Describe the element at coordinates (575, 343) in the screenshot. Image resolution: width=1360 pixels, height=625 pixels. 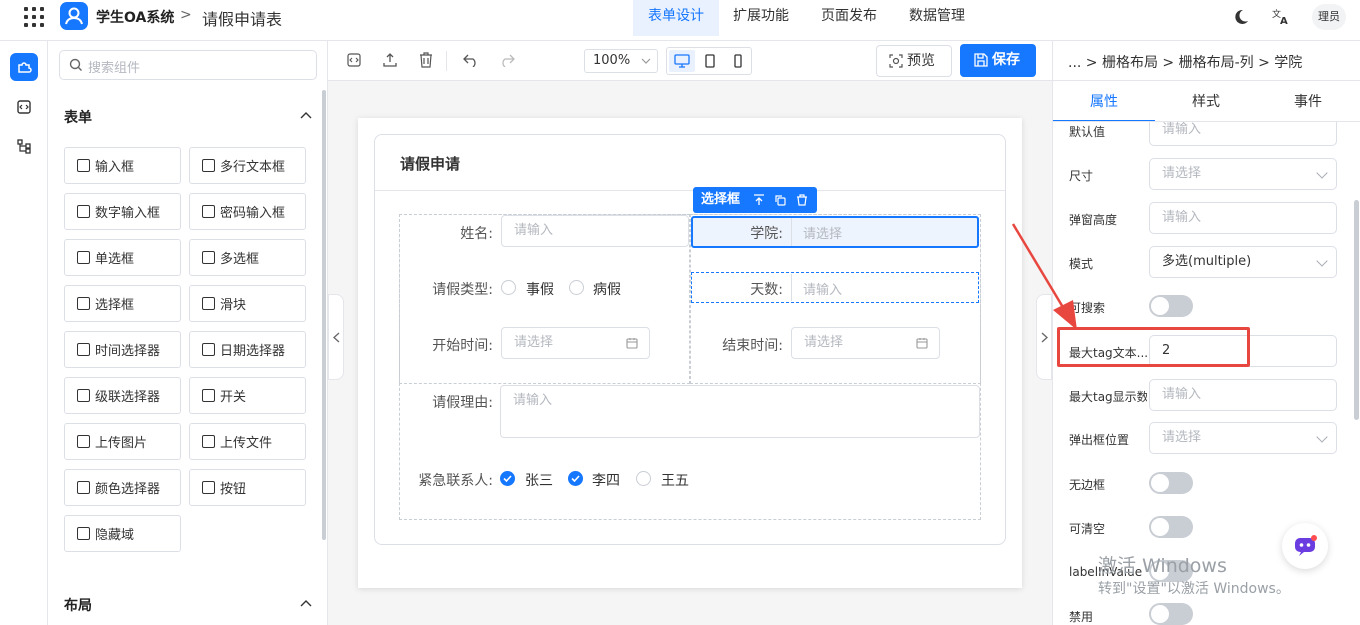
I see `start-time-picker: 请选择` at that location.